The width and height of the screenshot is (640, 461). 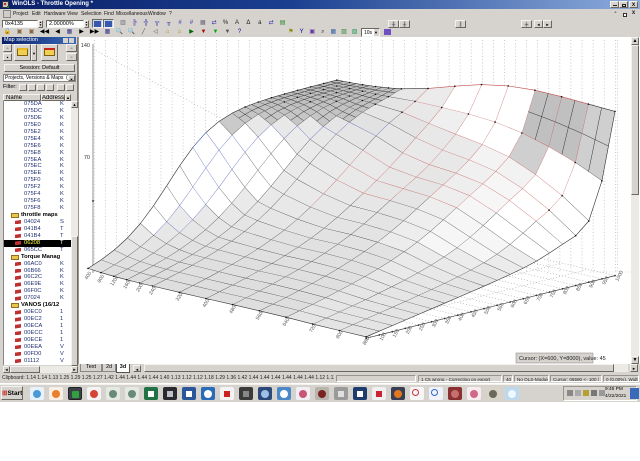 I want to click on svg-text: 70, so click(x=87, y=158).